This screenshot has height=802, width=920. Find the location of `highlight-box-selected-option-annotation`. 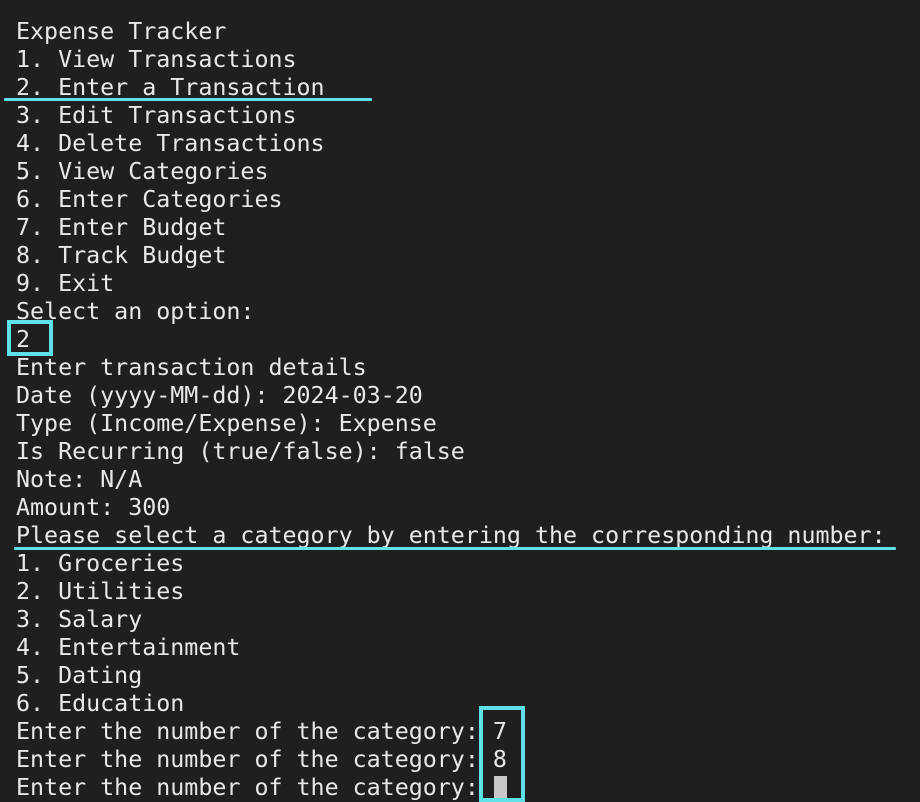

highlight-box-selected-option-annotation is located at coordinates (30, 338).